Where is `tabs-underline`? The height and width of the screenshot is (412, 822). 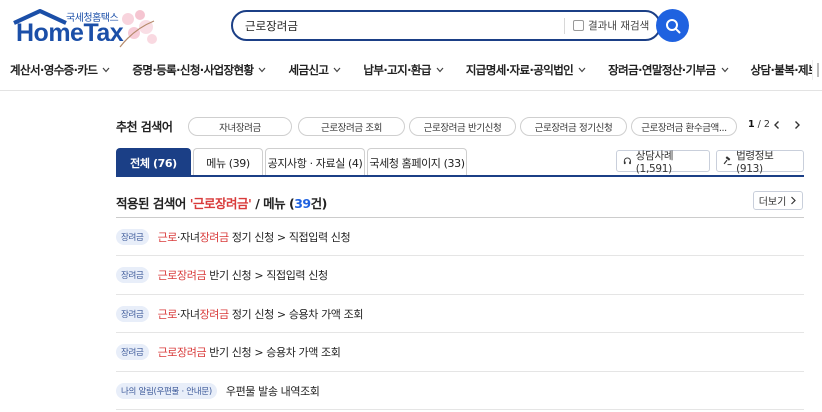 tabs-underline is located at coordinates (460, 176).